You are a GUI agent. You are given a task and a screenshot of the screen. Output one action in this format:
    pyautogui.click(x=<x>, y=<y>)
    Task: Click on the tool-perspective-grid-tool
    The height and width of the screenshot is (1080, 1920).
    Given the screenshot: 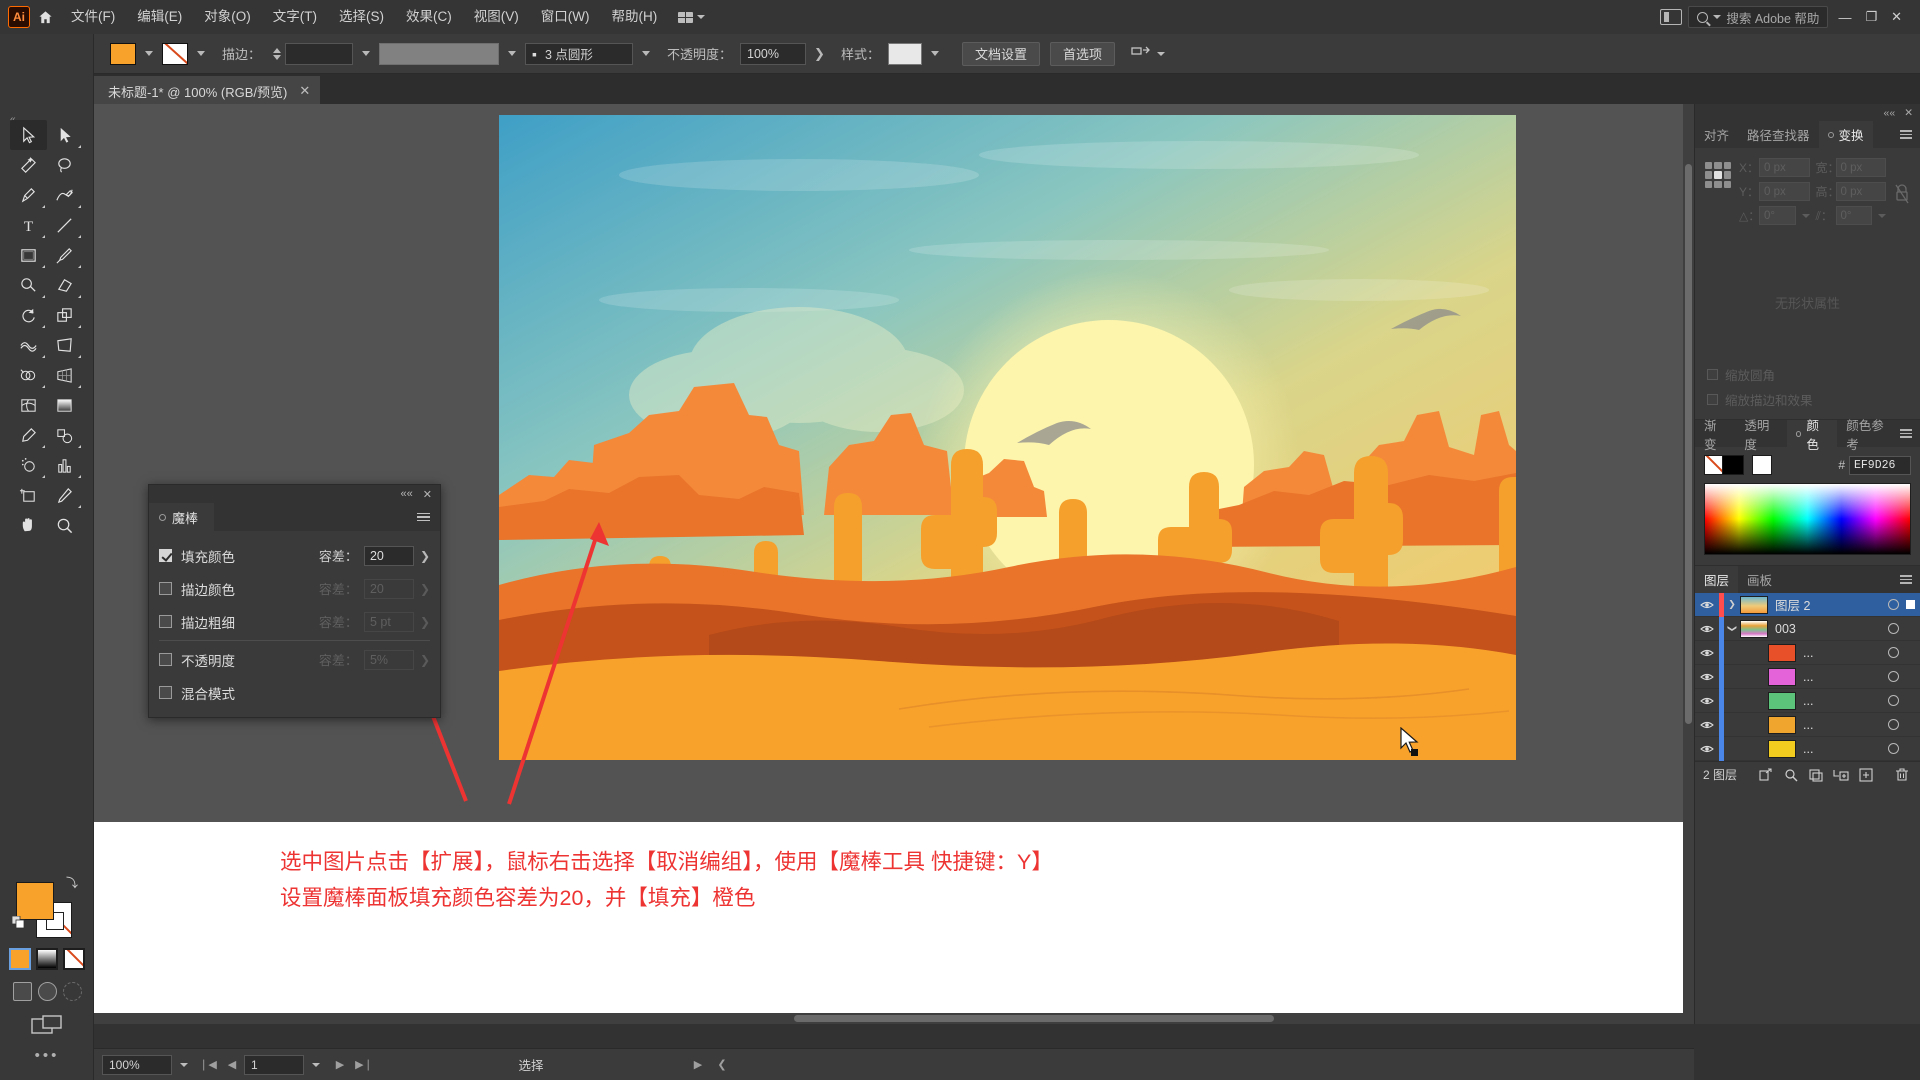 What is the action you would take?
    pyautogui.click(x=65, y=375)
    